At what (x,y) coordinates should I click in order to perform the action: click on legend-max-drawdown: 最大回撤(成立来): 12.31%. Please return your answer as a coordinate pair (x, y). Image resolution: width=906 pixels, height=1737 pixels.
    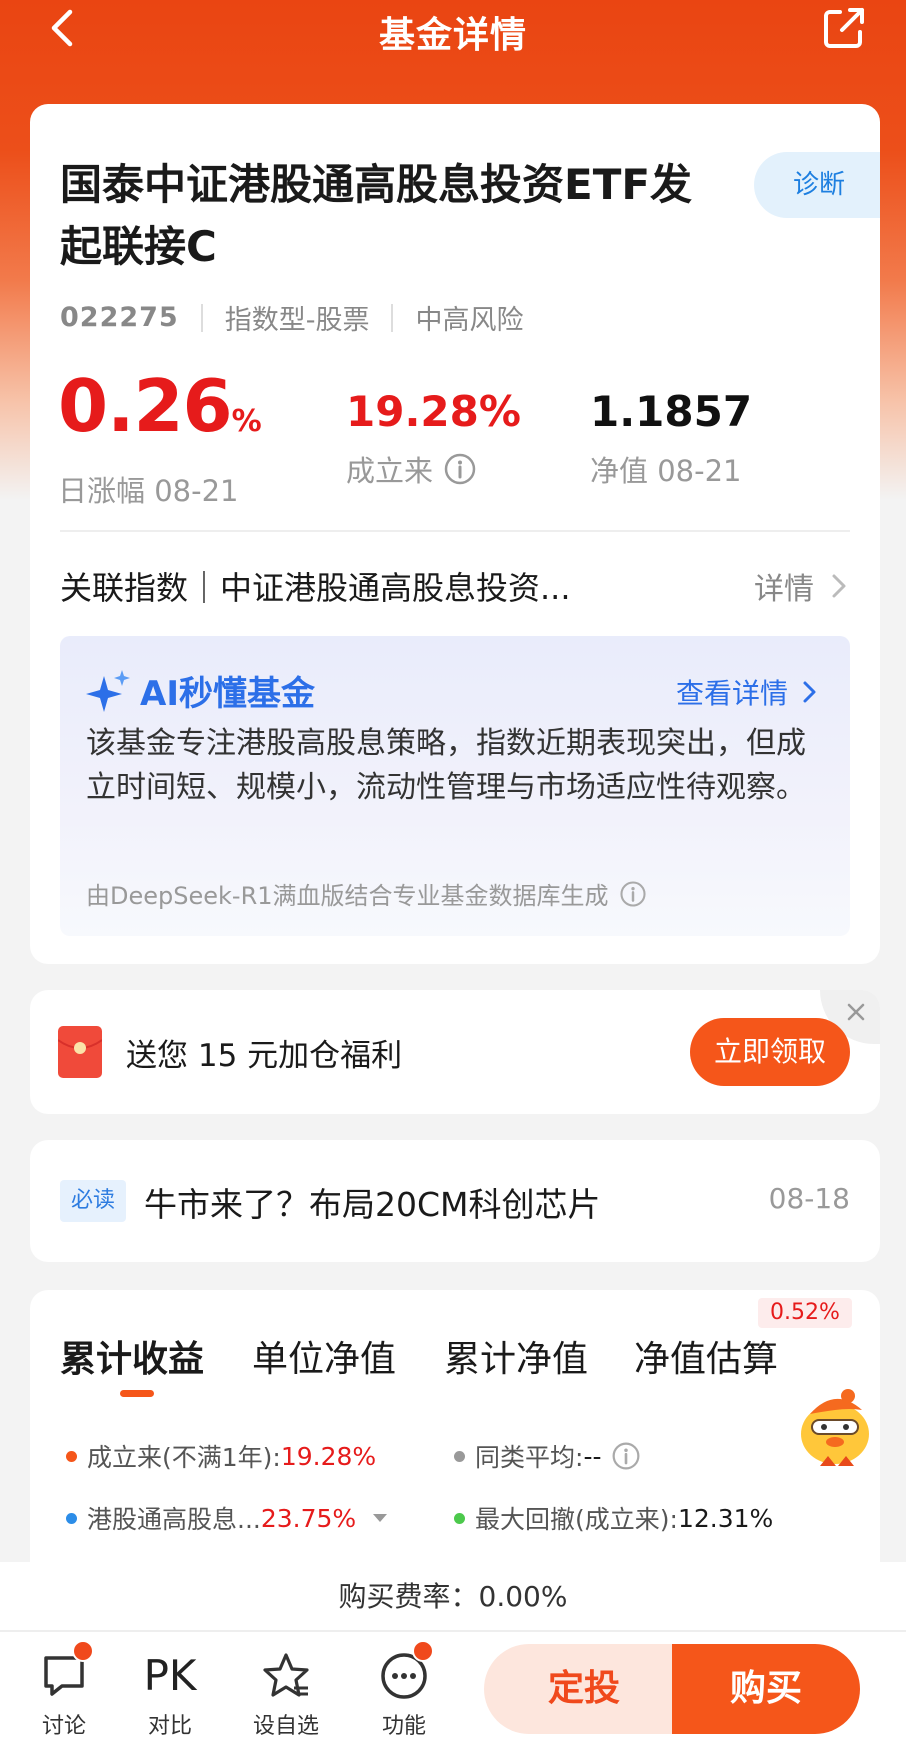
    Looking at the image, I should click on (613, 1518).